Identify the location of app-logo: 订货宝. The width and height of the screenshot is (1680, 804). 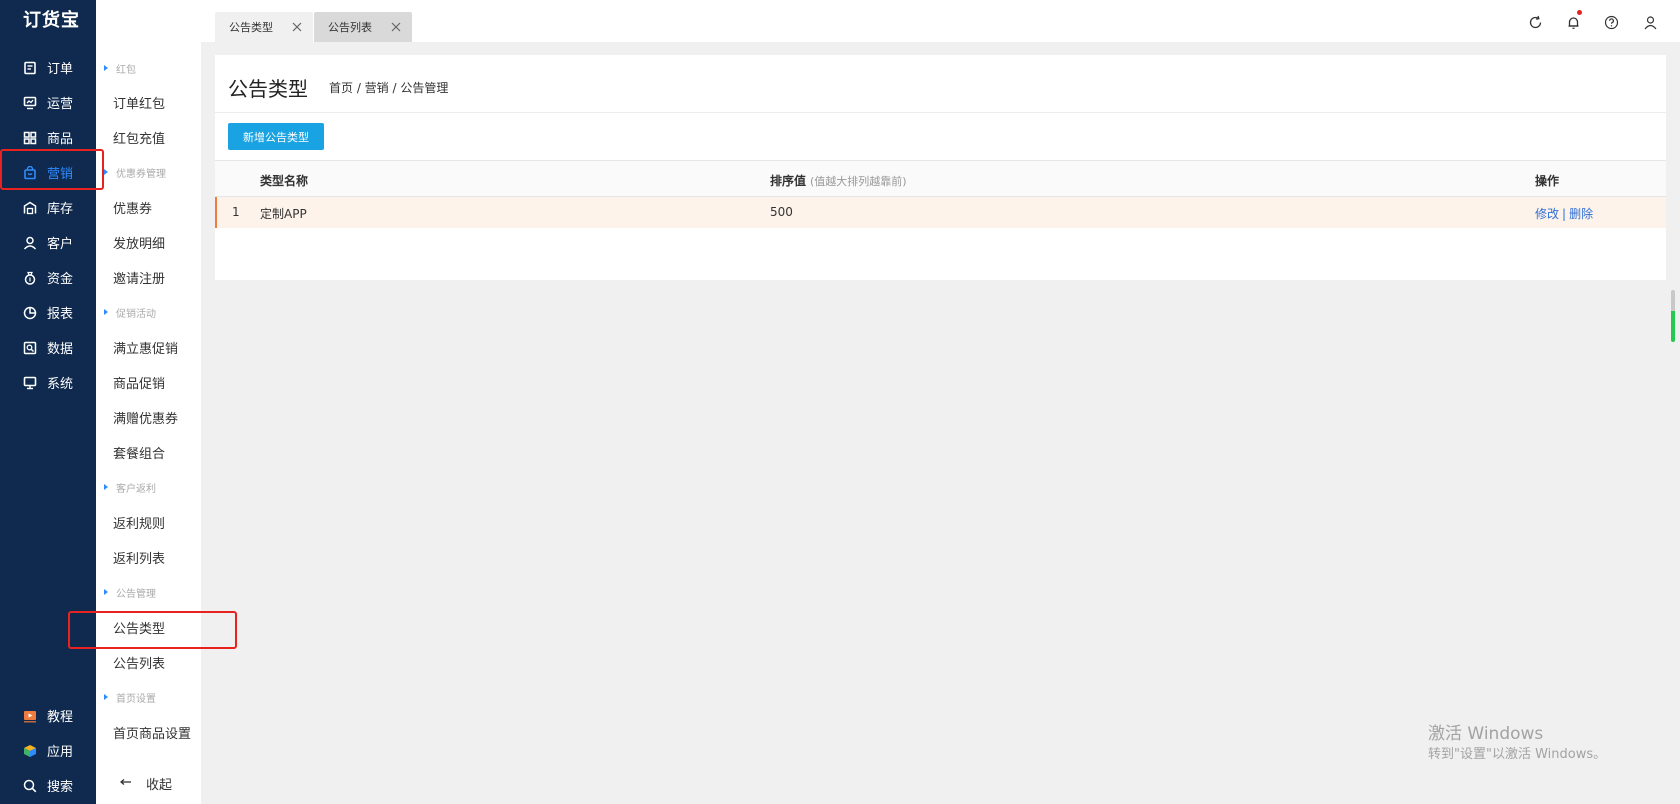
(51, 20).